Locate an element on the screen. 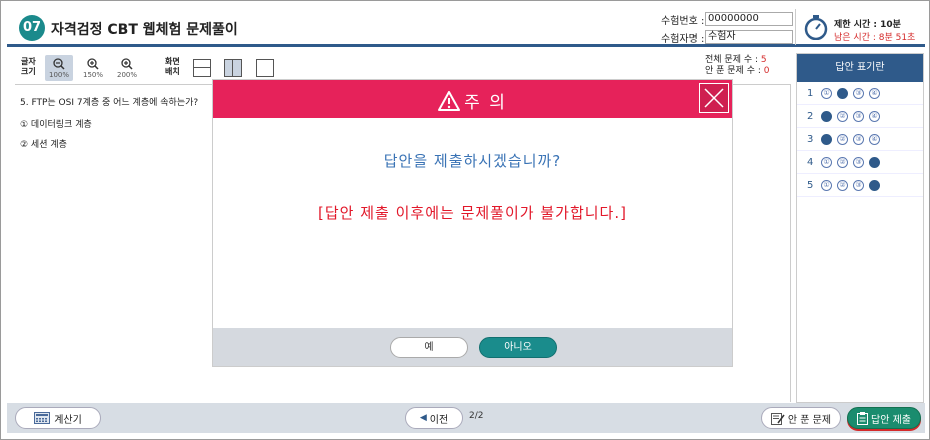 Image resolution: width=930 pixels, height=440 pixels. zoom-200-label: 200% is located at coordinates (126, 75).